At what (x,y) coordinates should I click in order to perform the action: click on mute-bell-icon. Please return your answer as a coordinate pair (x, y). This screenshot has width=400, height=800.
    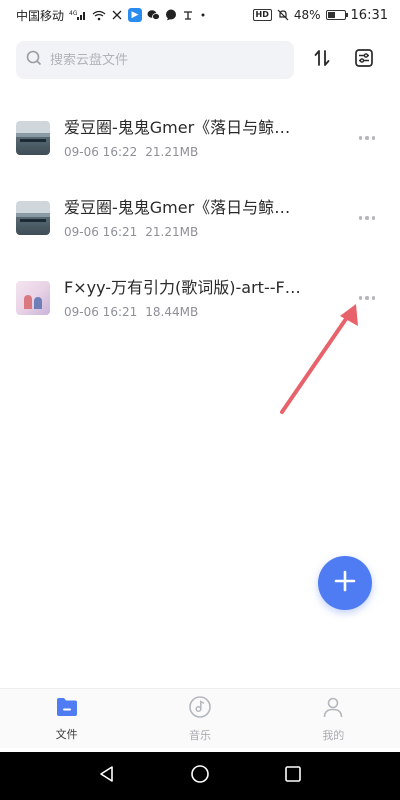
    Looking at the image, I should click on (283, 15).